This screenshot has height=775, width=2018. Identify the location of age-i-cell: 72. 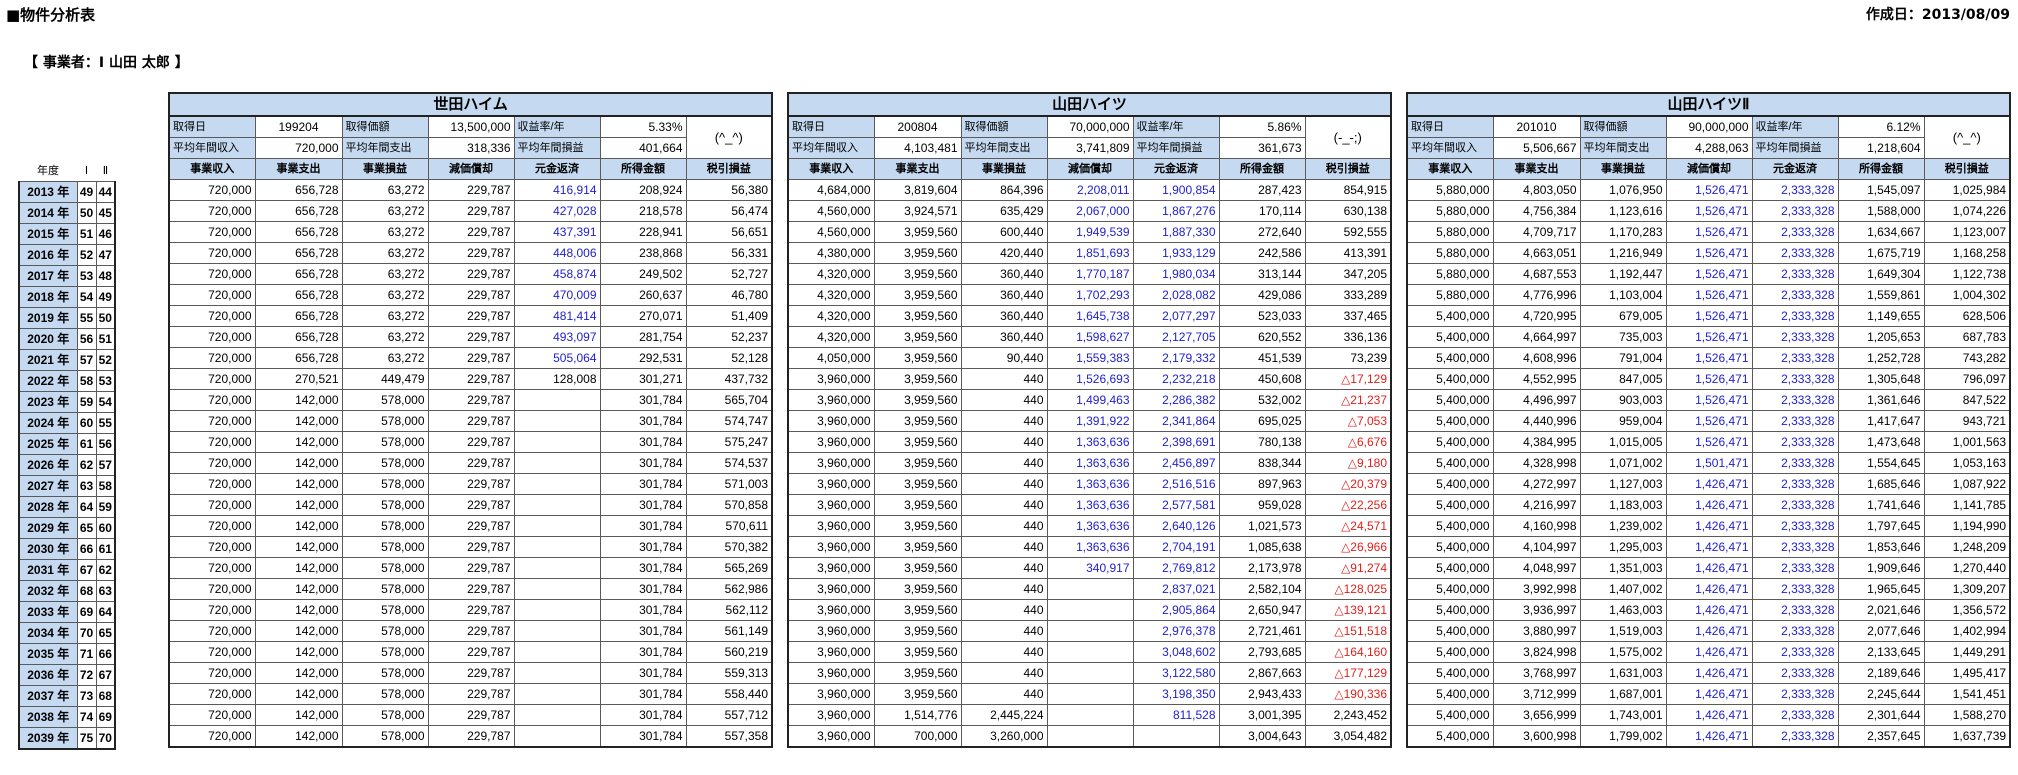
(86, 675).